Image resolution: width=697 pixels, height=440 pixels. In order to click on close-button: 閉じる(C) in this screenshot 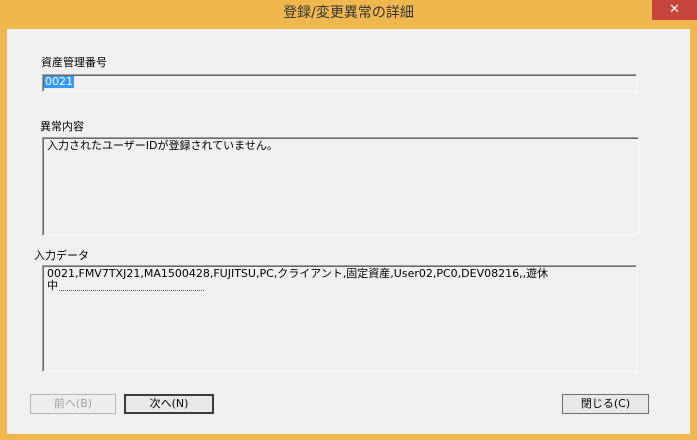, I will do `click(605, 404)`.